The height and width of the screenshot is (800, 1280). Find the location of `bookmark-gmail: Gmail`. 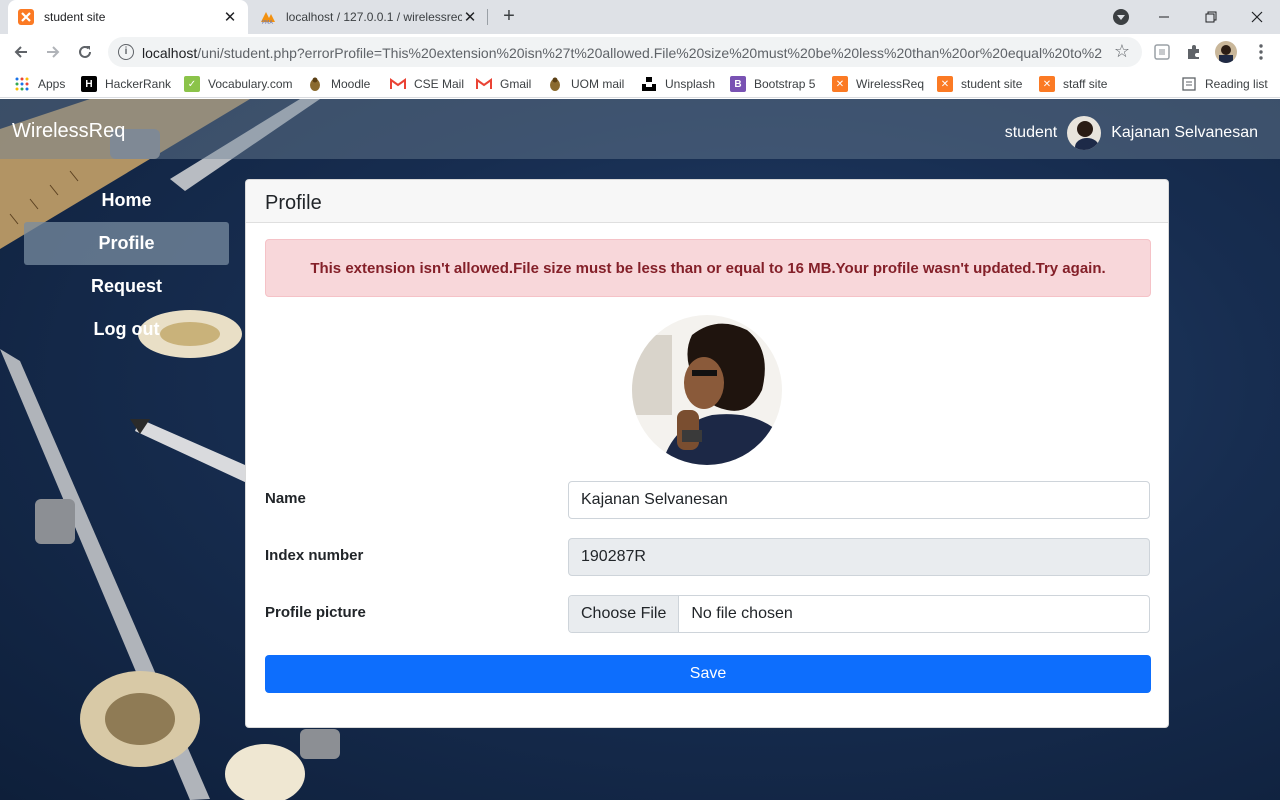

bookmark-gmail: Gmail is located at coordinates (503, 84).